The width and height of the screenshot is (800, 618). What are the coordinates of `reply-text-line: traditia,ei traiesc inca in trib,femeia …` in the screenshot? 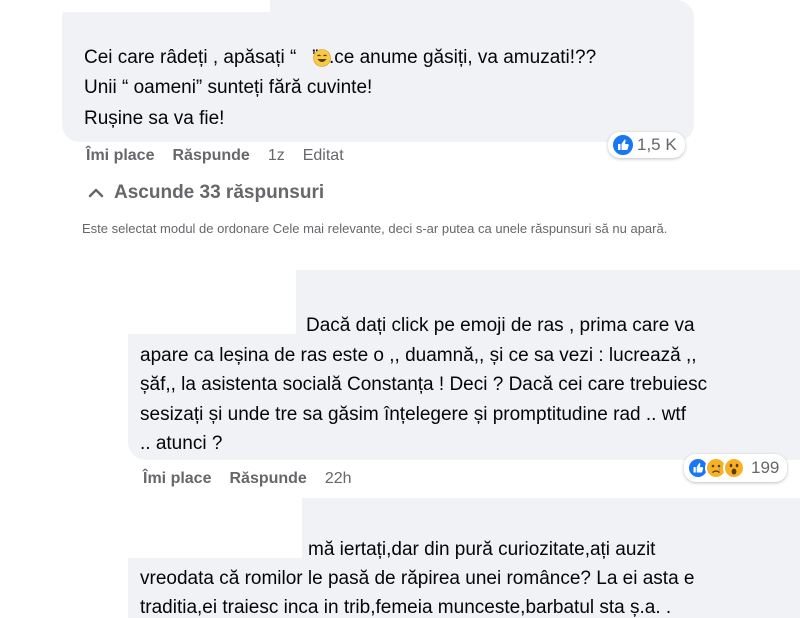 It's located at (406, 607).